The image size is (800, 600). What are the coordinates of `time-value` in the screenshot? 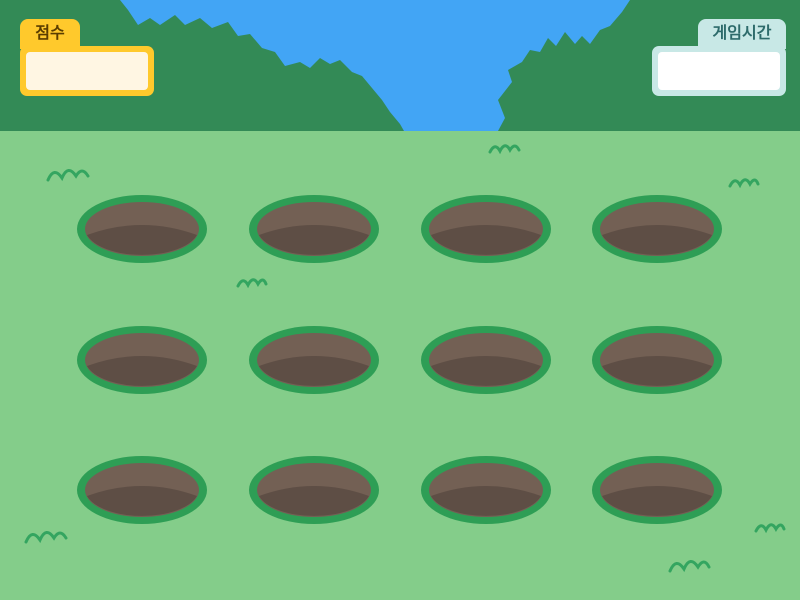 It's located at (719, 71).